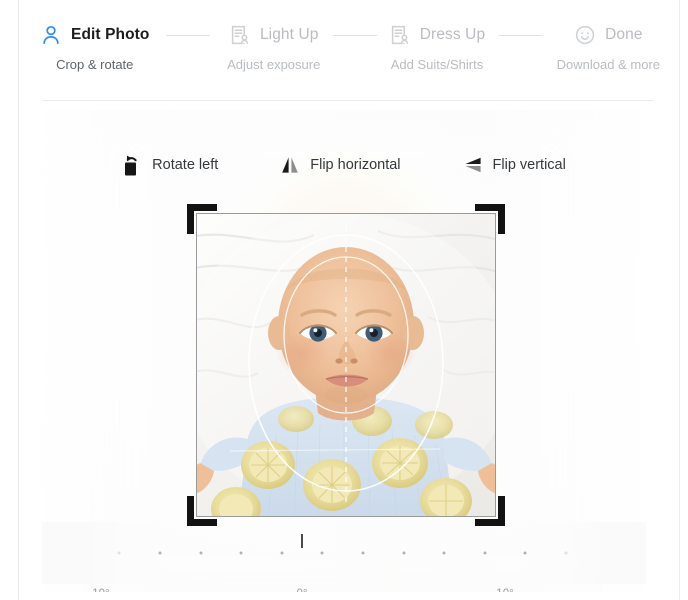 The width and height of the screenshot is (688, 600). Describe the element at coordinates (110, 34) in the screenshot. I see `step-title: Edit Photo` at that location.